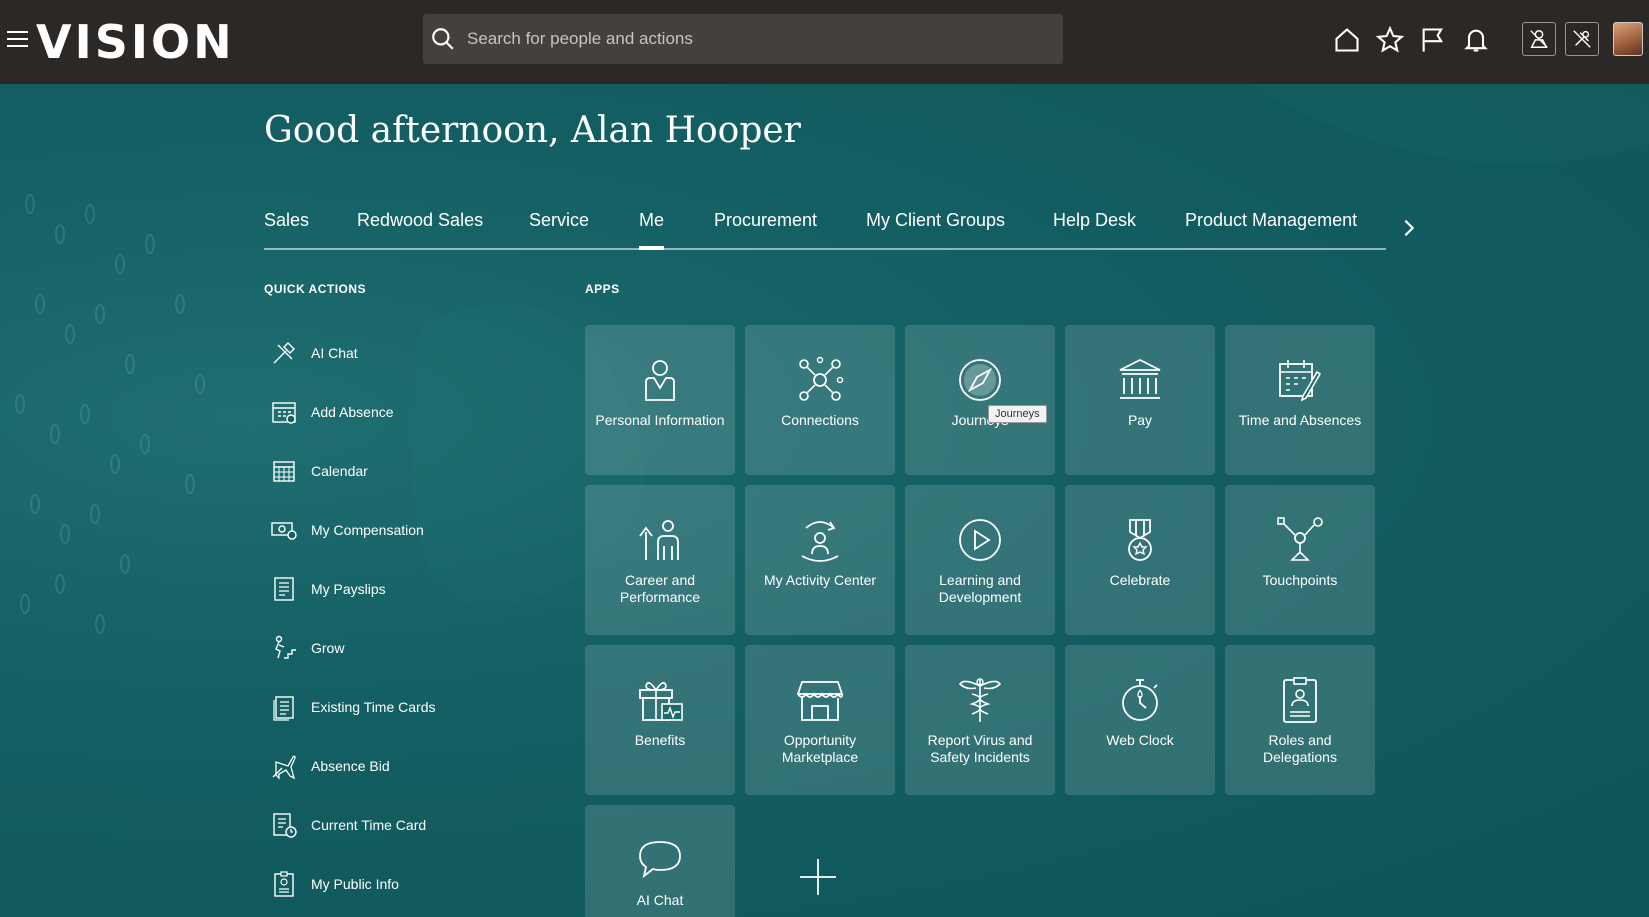 The height and width of the screenshot is (917, 1649). I want to click on bell-icon, so click(1476, 40).